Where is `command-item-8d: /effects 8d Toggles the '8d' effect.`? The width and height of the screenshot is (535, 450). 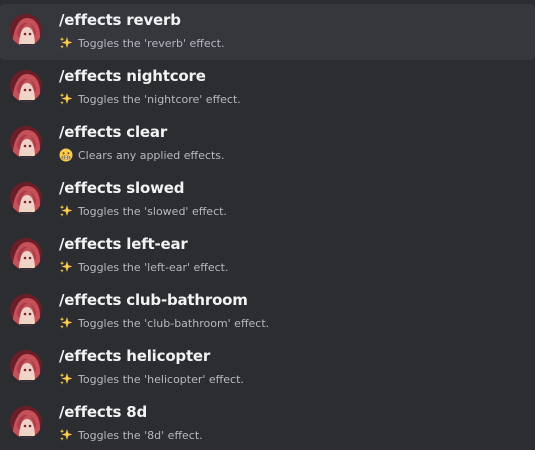 command-item-8d: /effects 8d Toggles the '8d' effect. is located at coordinates (267, 423).